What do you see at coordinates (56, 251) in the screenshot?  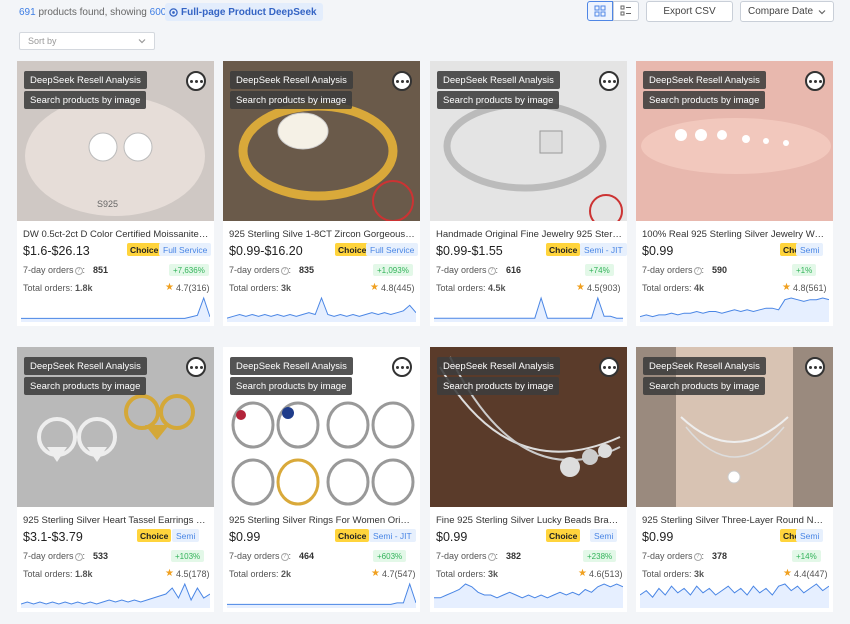 I see `product-price: $1.6-$26.13` at bounding box center [56, 251].